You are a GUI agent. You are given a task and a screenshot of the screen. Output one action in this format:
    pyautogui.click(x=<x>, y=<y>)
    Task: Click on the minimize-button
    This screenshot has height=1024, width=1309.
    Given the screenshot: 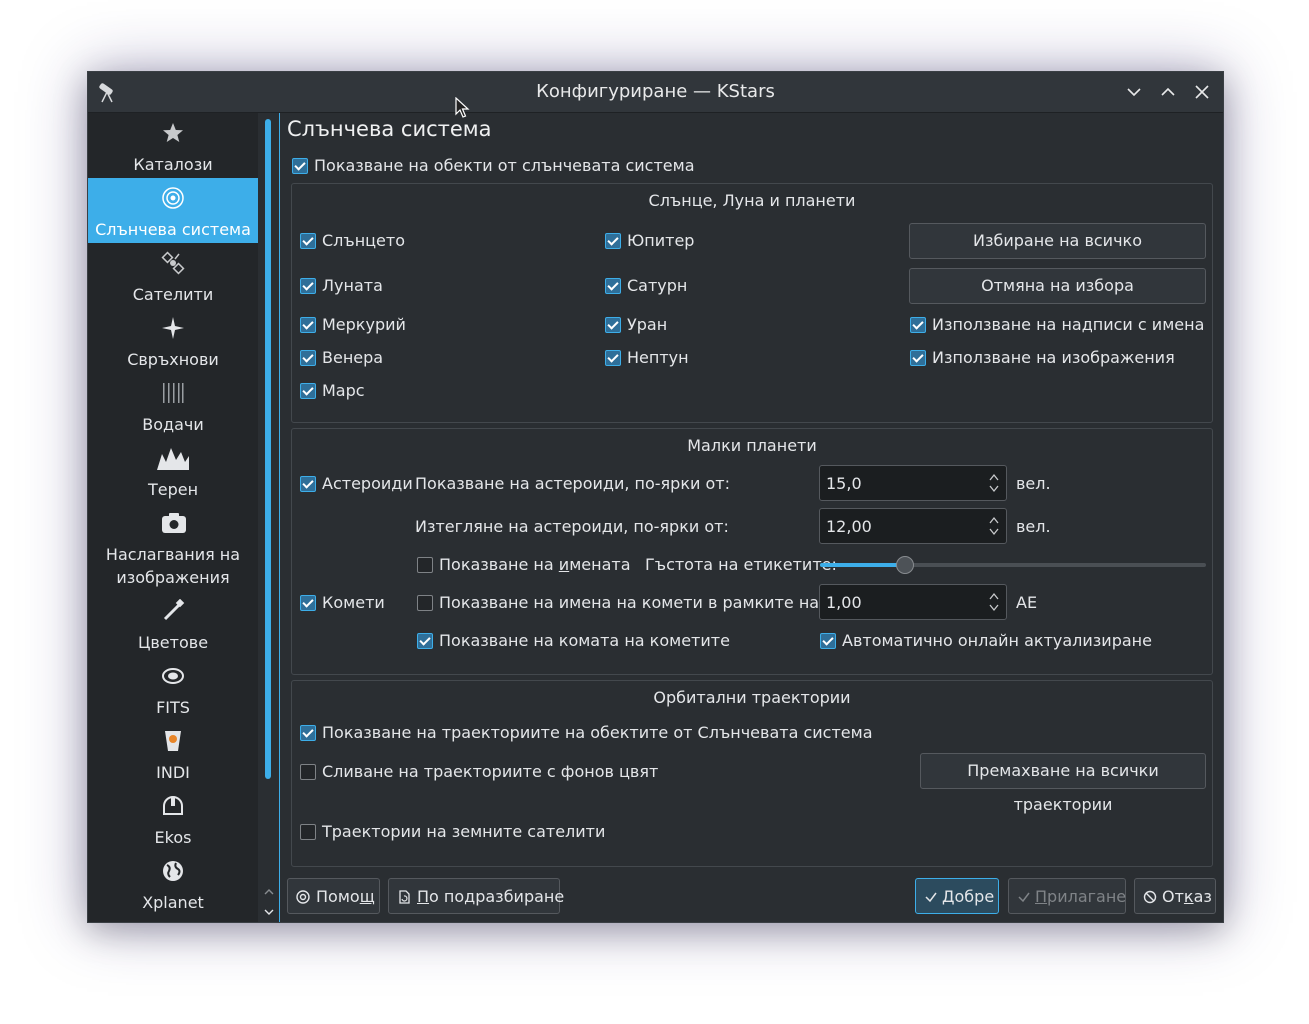 What is the action you would take?
    pyautogui.click(x=1134, y=92)
    